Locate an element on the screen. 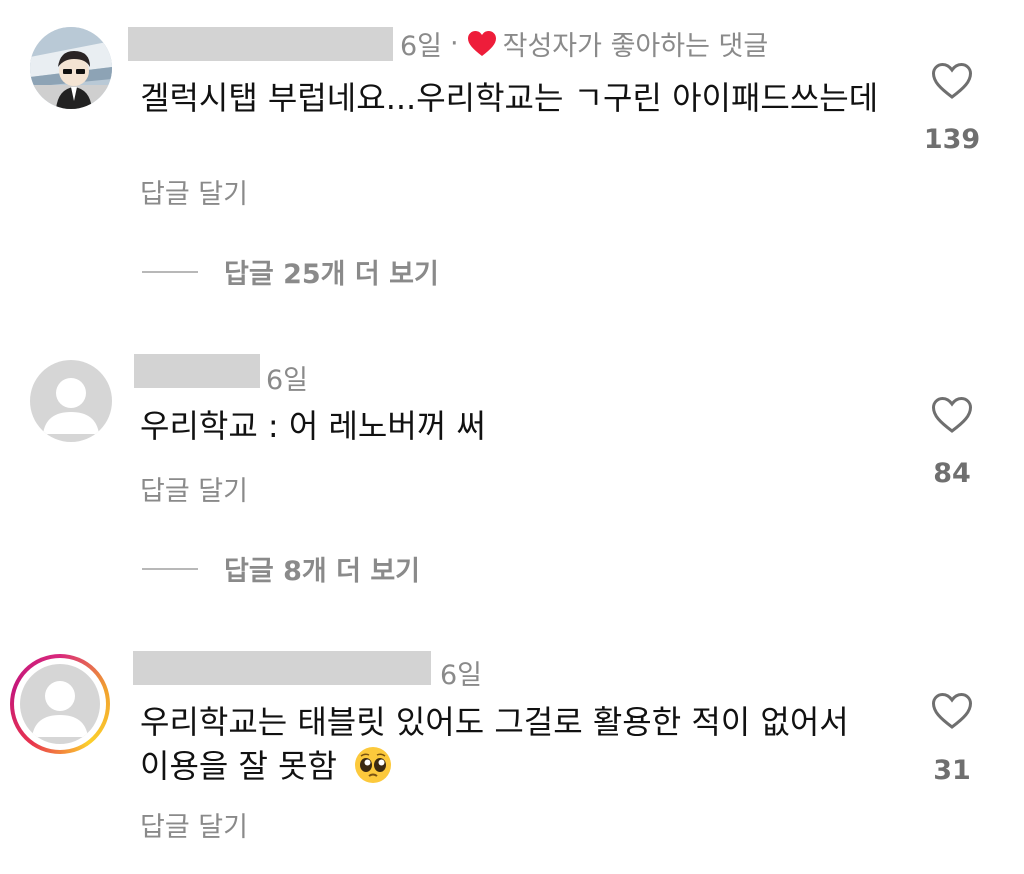 The image size is (1024, 874). comment-text: 겔럭시탭 부럽네요...우리학교는 ㄱ구린 아이패드쓰는데 is located at coordinates (509, 98).